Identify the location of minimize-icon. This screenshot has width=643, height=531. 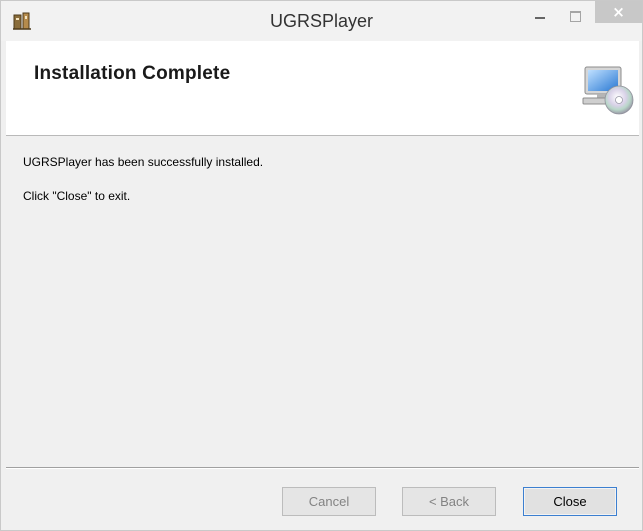
(540, 18).